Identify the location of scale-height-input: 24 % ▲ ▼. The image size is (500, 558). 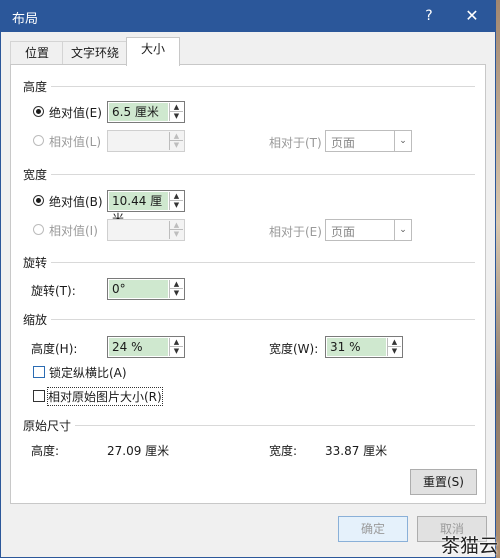
(146, 347).